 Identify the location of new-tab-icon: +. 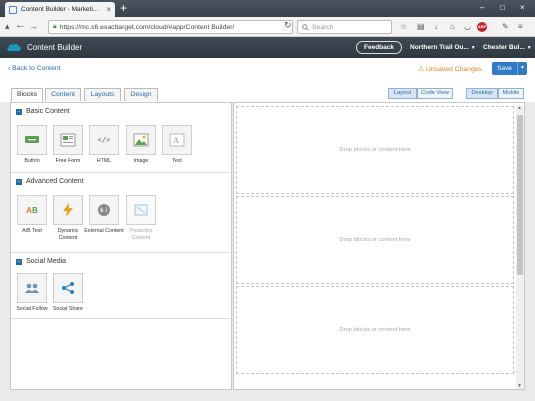
(123, 8).